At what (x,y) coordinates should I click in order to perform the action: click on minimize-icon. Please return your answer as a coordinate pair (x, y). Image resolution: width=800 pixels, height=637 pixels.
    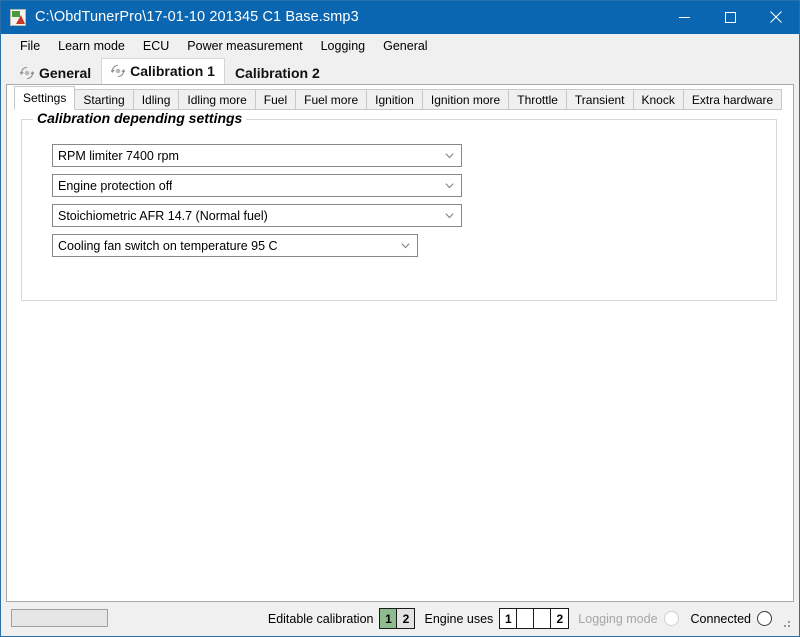
    Looking at the image, I should click on (684, 17).